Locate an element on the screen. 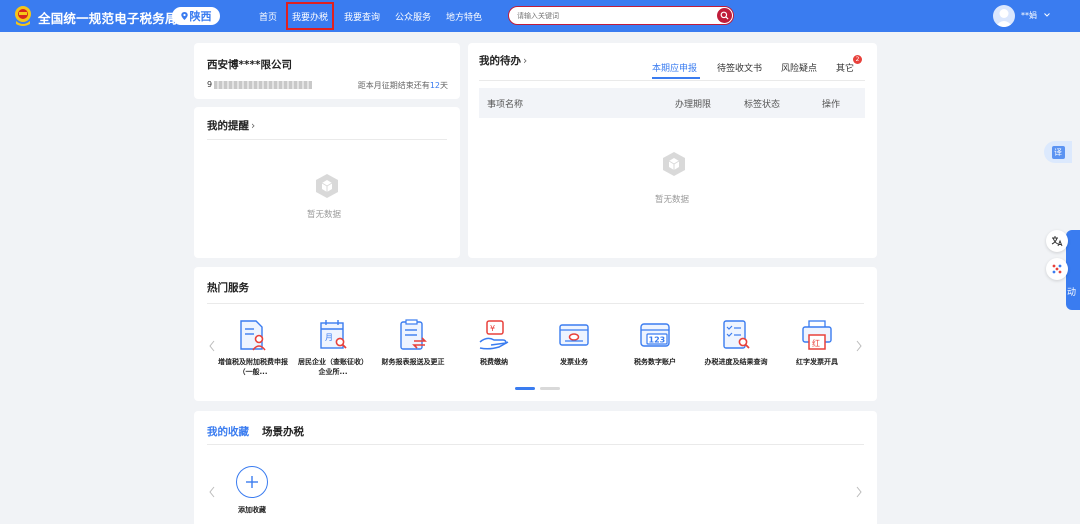 Image resolution: width=1080 pixels, height=524 pixels. hot-services-title: 热门服务 is located at coordinates (228, 288).